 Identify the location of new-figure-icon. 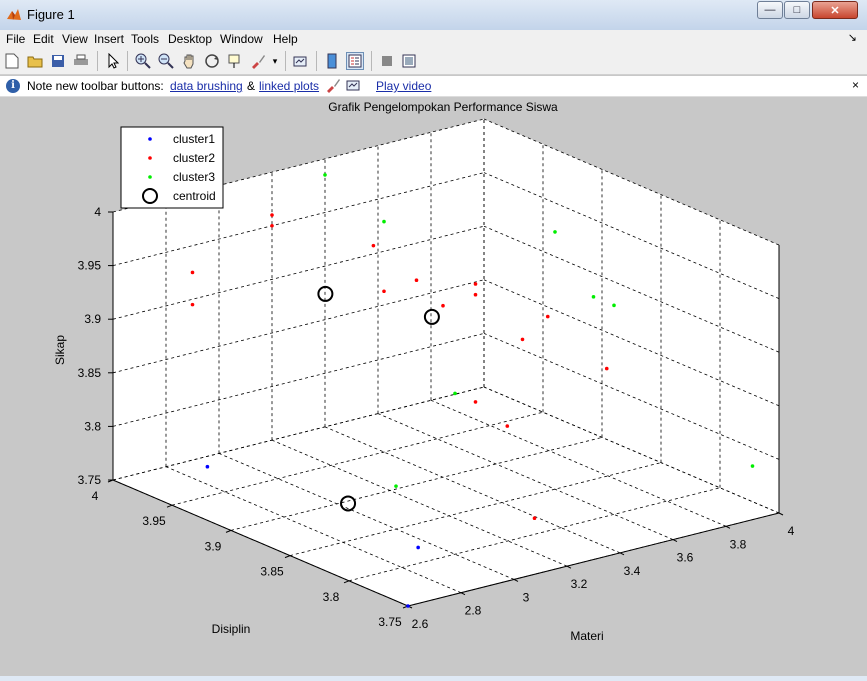
(12, 61).